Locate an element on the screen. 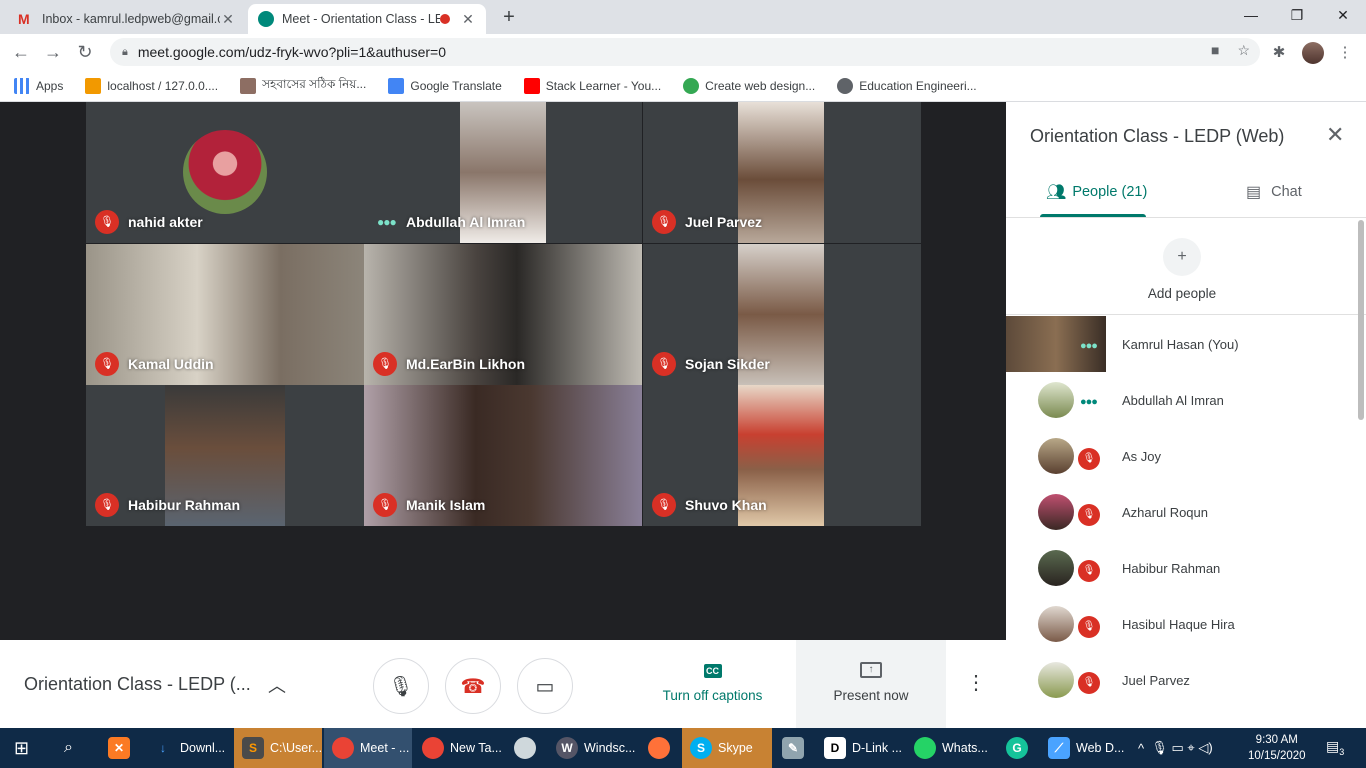 Image resolution: width=1366 pixels, height=768 pixels. people-list-item: 🎙︎ Juel Parvez is located at coordinates (1181, 680).